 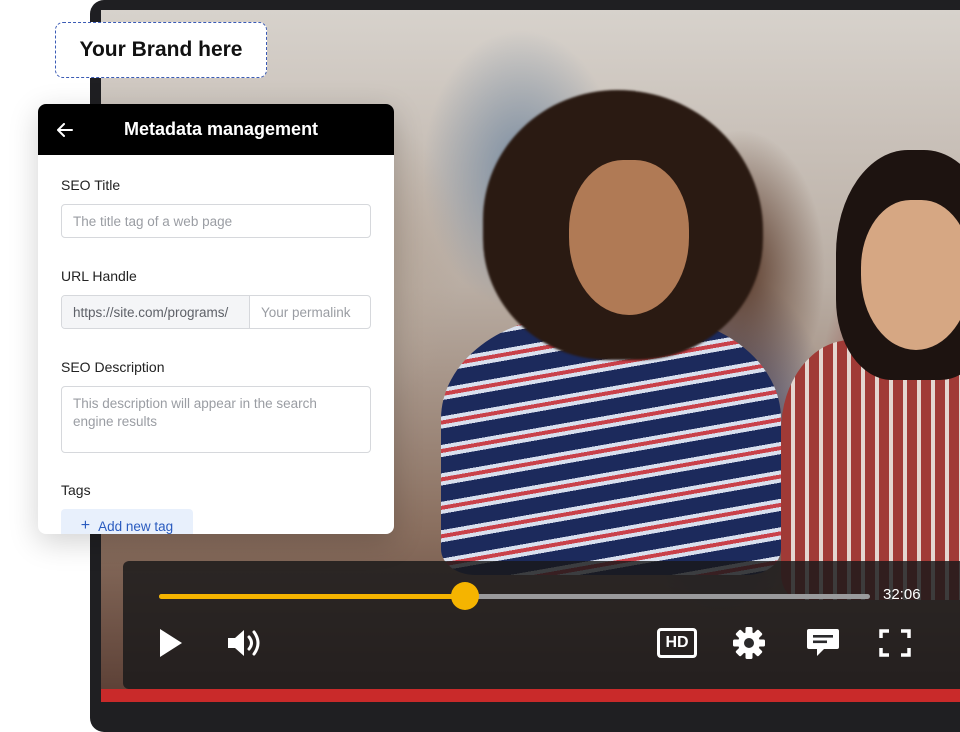 I want to click on add-tag-button: + Add new tag, so click(x=127, y=521).